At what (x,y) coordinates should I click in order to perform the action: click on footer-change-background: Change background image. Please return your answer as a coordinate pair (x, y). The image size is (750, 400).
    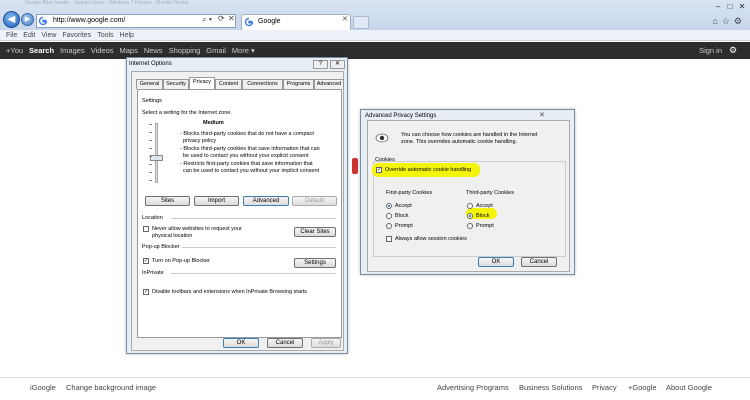
    Looking at the image, I should click on (111, 388).